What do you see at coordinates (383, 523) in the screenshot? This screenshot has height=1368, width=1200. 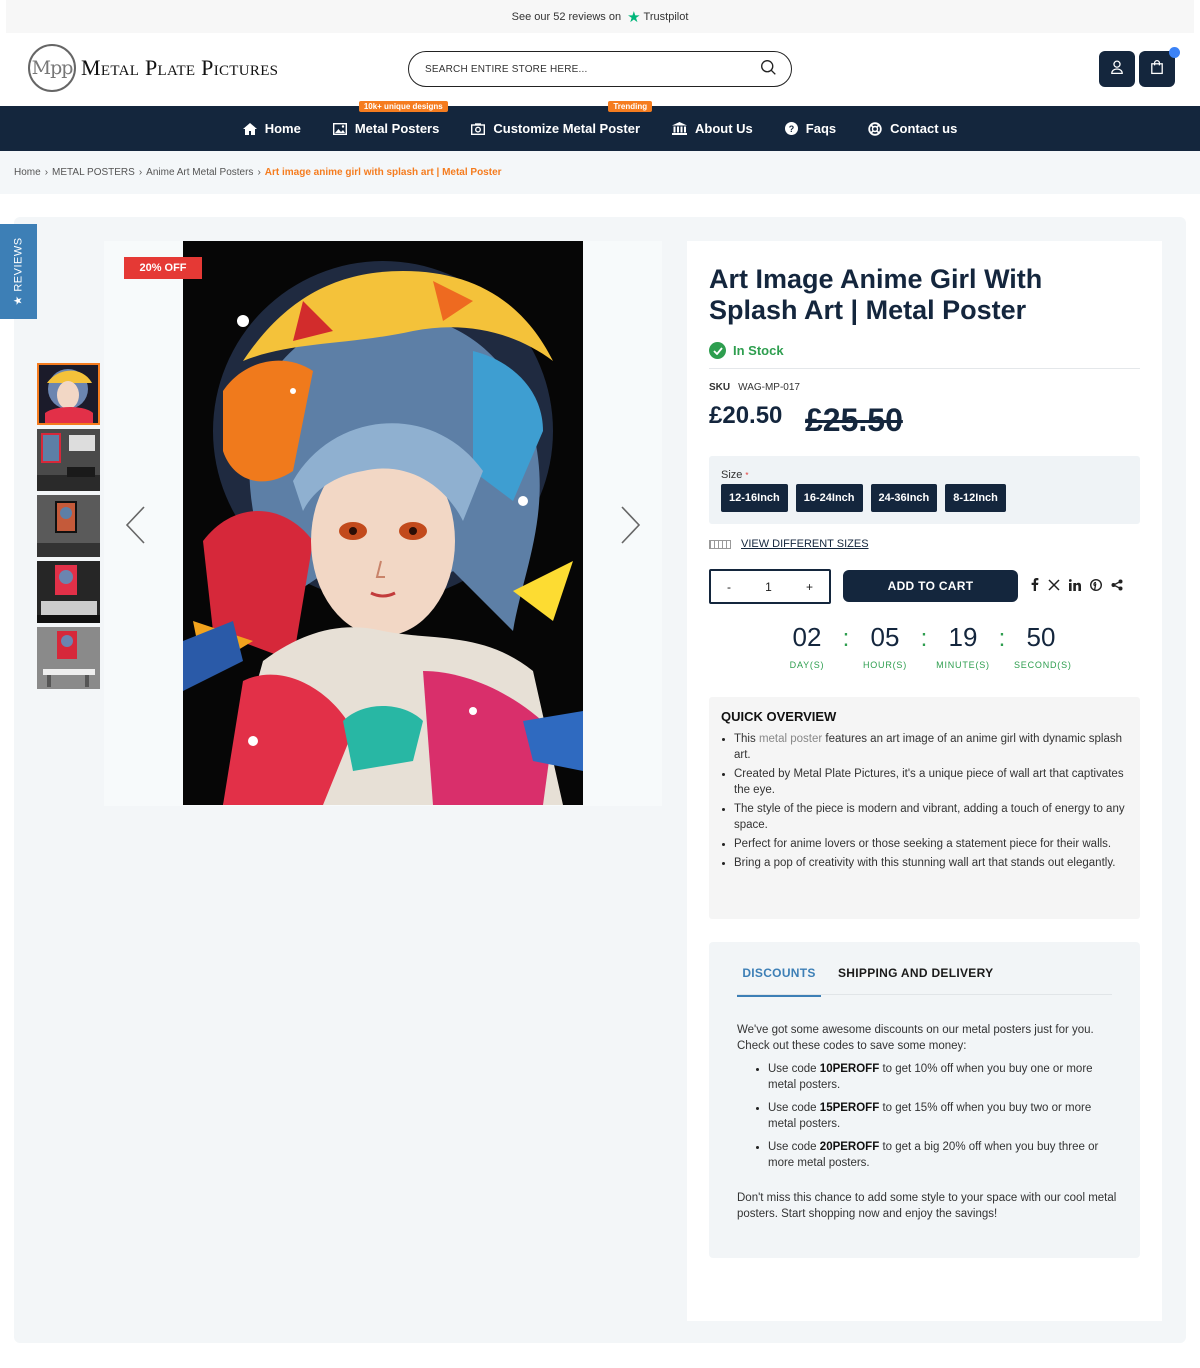 I see `product-main-image` at bounding box center [383, 523].